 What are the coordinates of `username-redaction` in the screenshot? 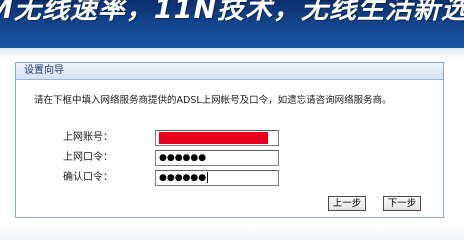 It's located at (213, 138).